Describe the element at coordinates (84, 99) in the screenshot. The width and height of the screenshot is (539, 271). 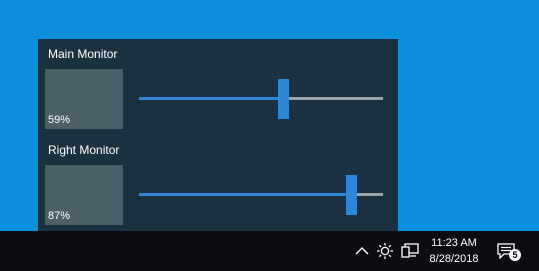
I see `brightness-indicator: 59%` at that location.